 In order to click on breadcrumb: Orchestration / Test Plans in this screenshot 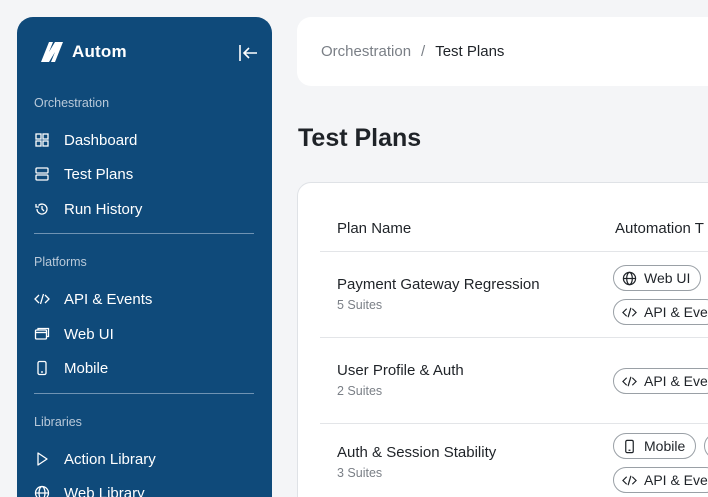, I will do `click(412, 51)`.